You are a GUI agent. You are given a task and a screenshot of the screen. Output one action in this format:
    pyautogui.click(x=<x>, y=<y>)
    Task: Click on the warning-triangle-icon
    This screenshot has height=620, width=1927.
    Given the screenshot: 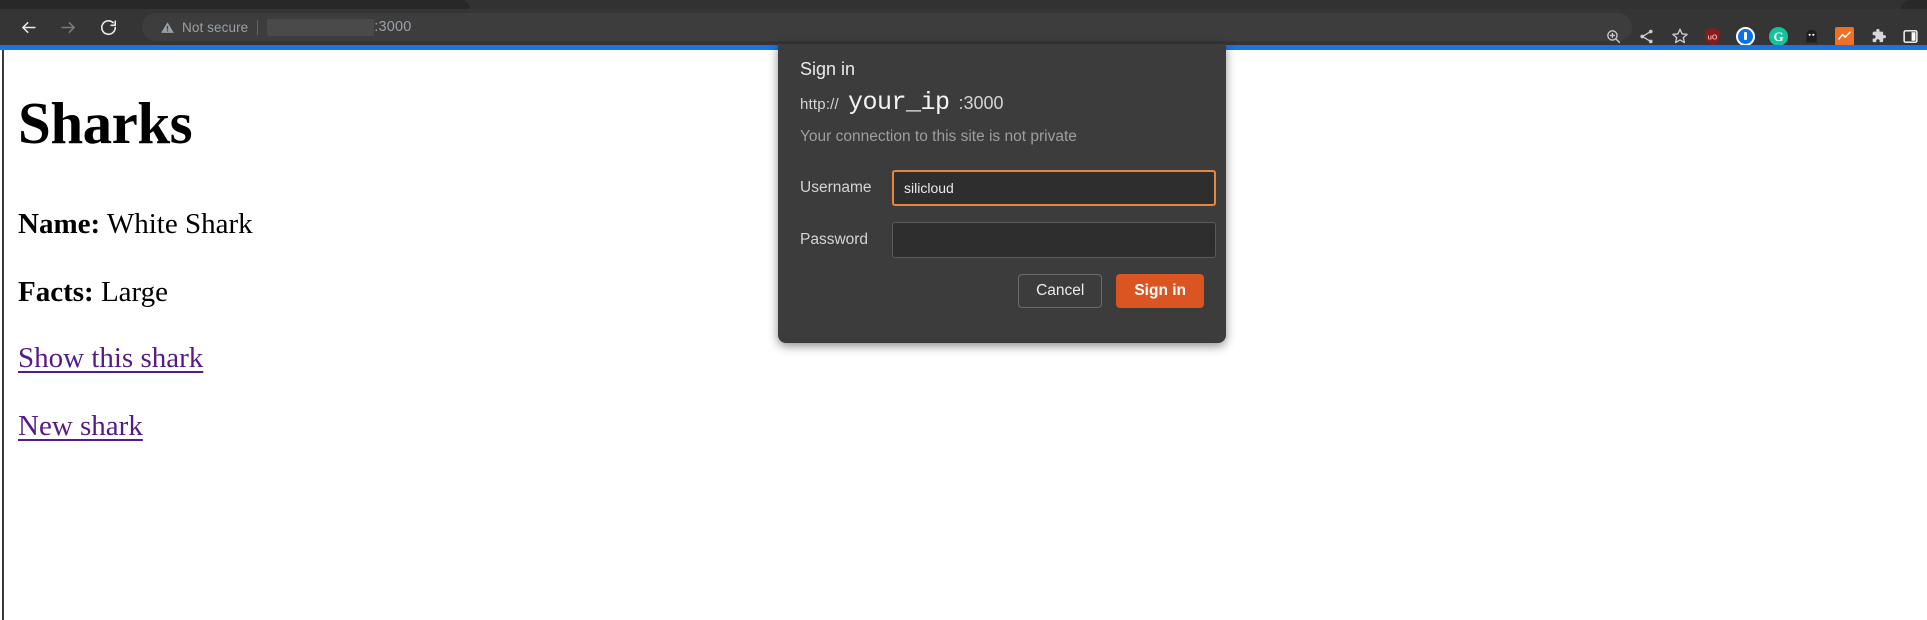 What is the action you would take?
    pyautogui.click(x=167, y=27)
    